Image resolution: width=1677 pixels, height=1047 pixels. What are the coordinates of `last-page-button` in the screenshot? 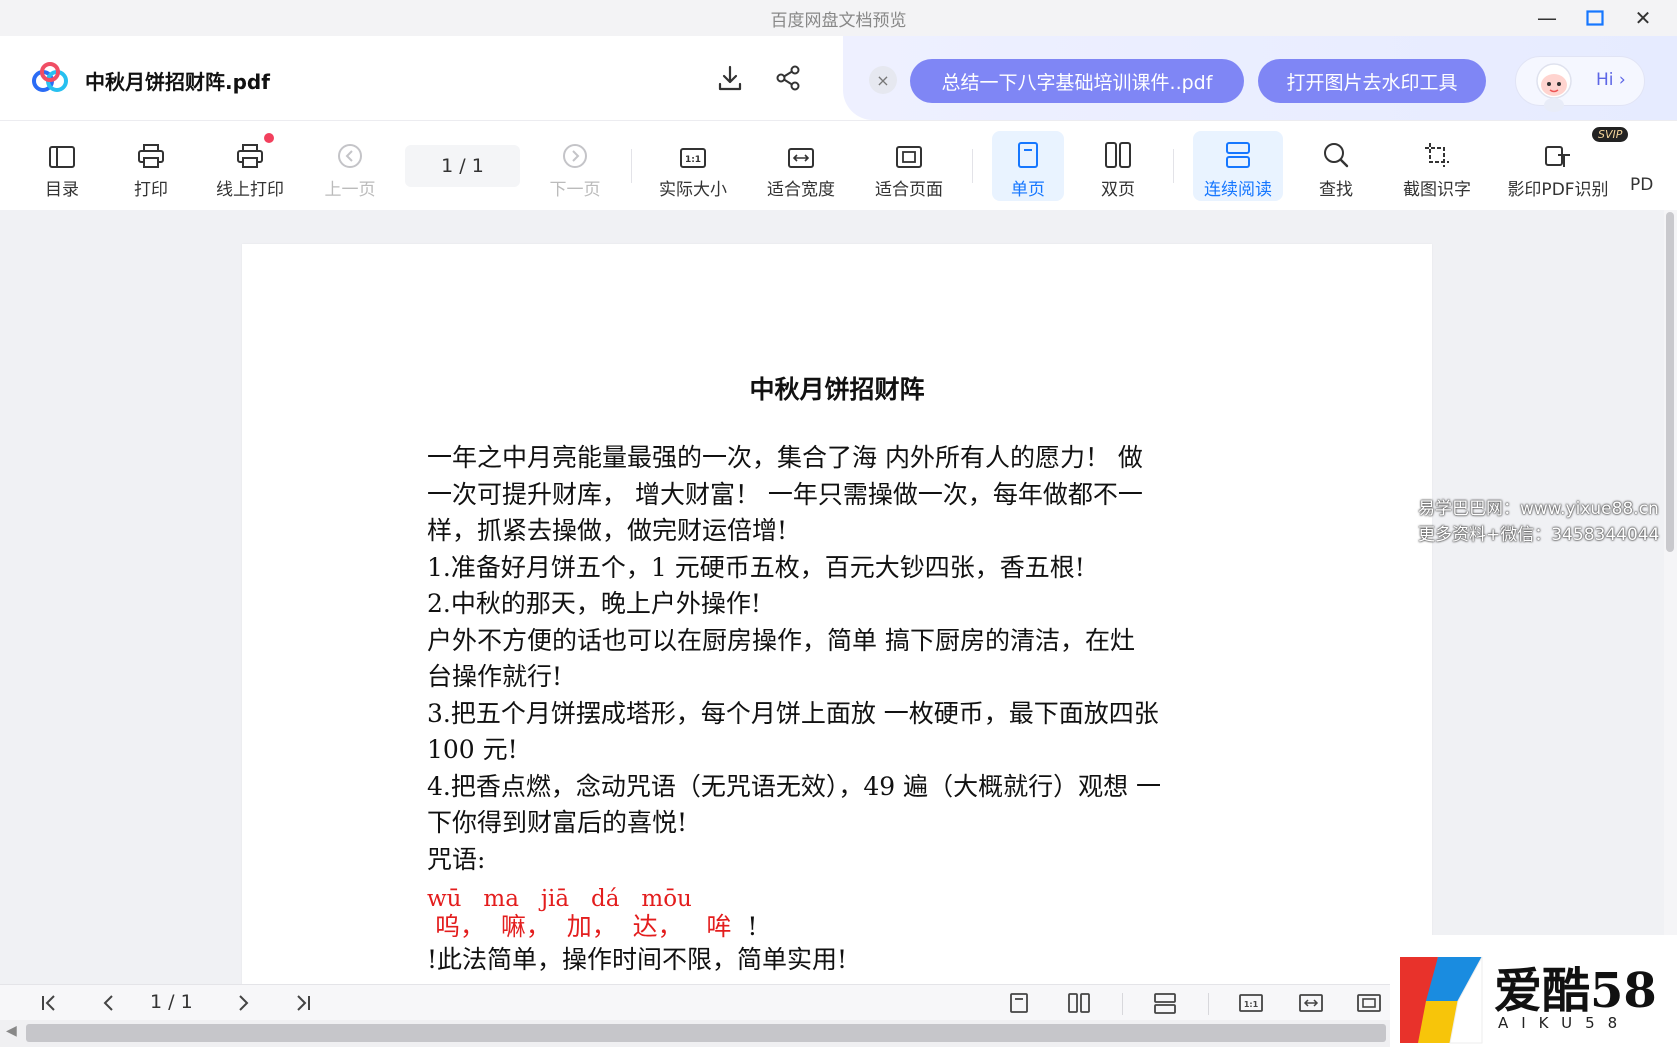 It's located at (303, 1003).